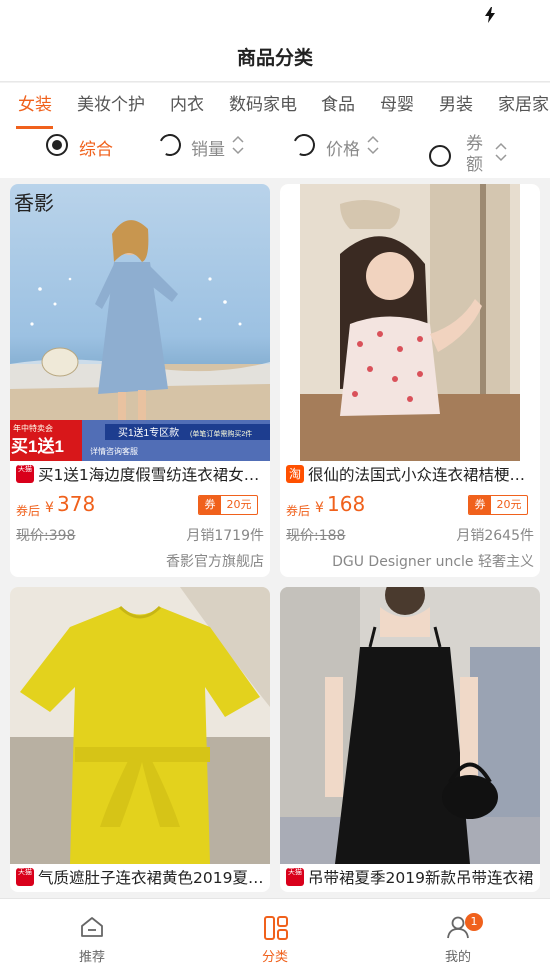 The width and height of the screenshot is (550, 979). I want to click on tab-baby: 母婴, so click(397, 102).